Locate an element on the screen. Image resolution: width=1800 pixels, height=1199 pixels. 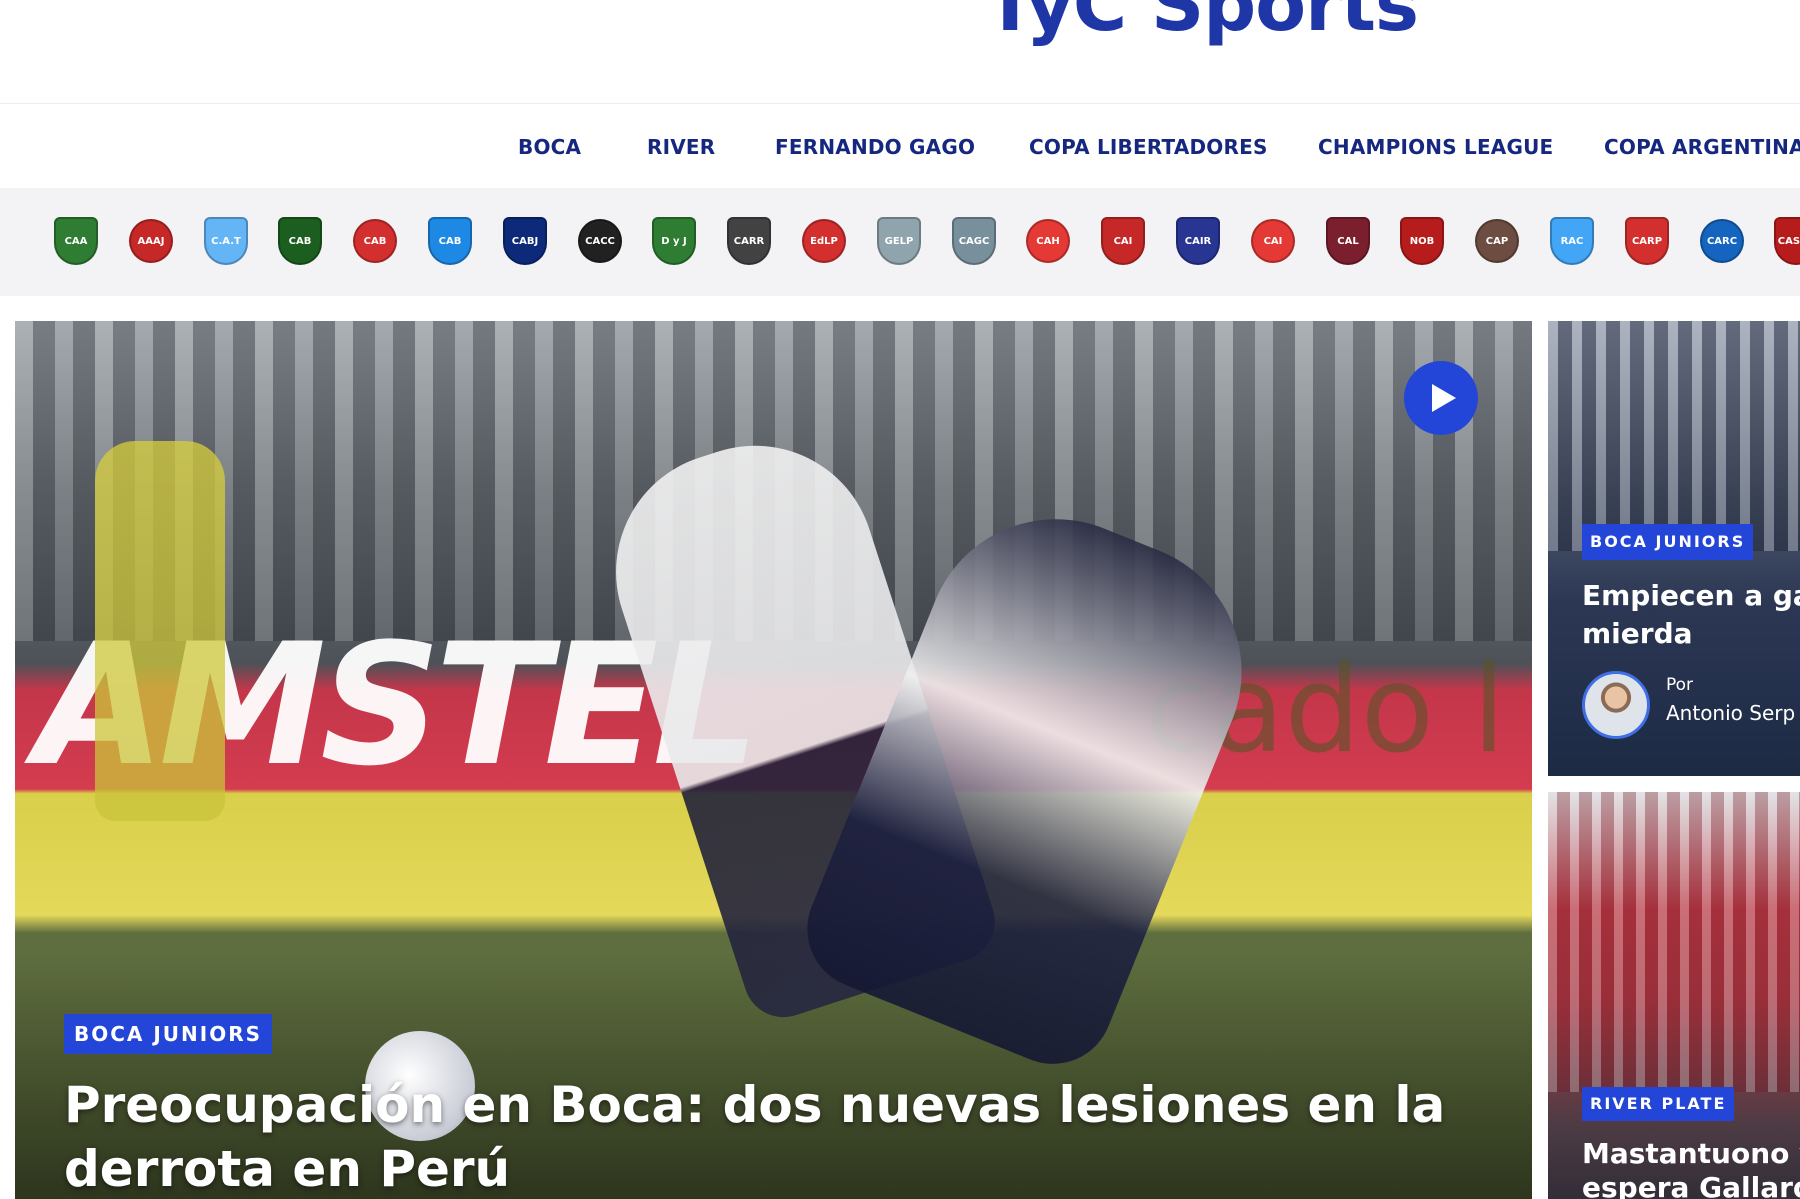
team-crest-15: CAIR is located at coordinates (1198, 241).